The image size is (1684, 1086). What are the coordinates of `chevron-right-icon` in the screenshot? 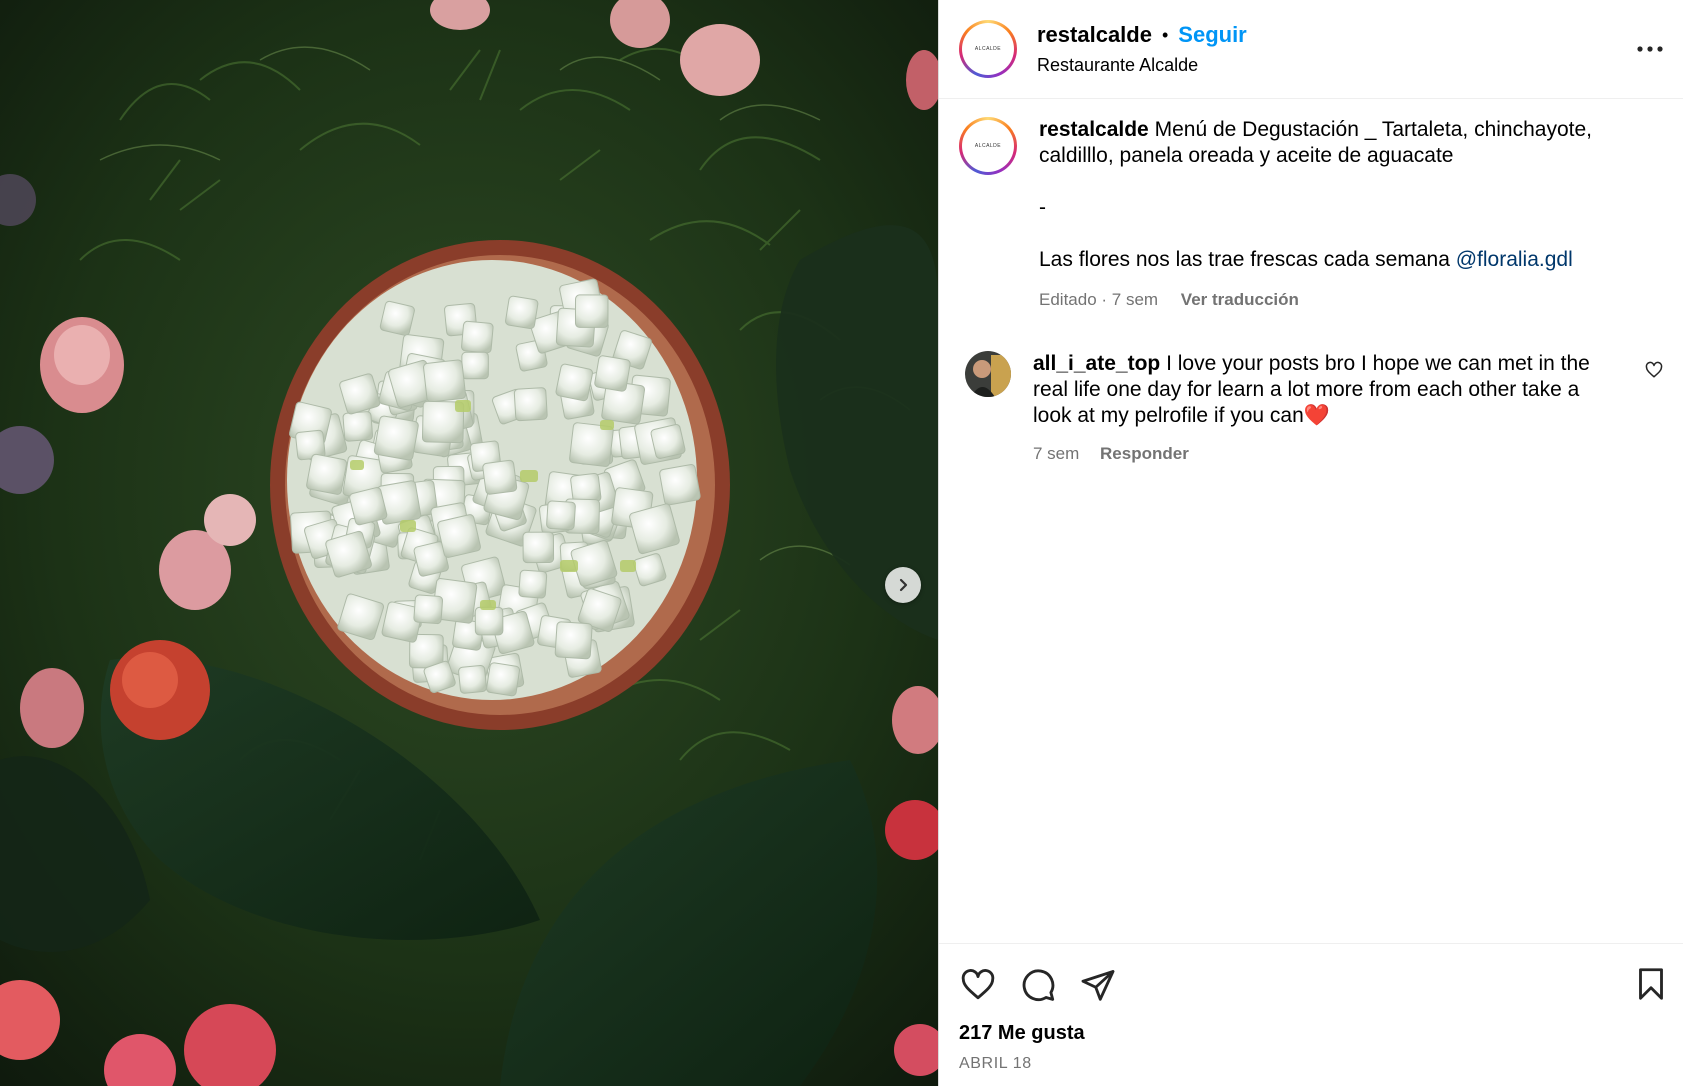 It's located at (903, 585).